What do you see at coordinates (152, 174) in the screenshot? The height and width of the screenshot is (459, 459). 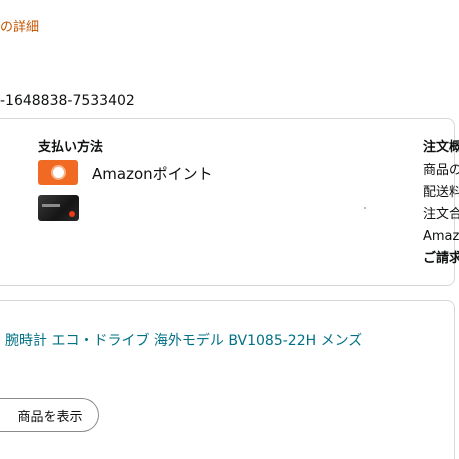 I see `payment-method-label: Amazonポイント` at bounding box center [152, 174].